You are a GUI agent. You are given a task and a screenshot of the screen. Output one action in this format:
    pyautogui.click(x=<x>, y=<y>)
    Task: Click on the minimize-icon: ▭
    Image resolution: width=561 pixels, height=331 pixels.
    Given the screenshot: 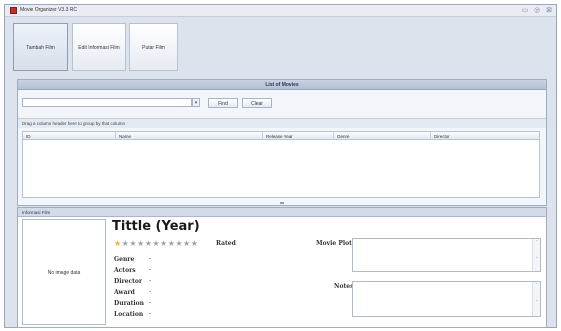 What is the action you would take?
    pyautogui.click(x=525, y=10)
    